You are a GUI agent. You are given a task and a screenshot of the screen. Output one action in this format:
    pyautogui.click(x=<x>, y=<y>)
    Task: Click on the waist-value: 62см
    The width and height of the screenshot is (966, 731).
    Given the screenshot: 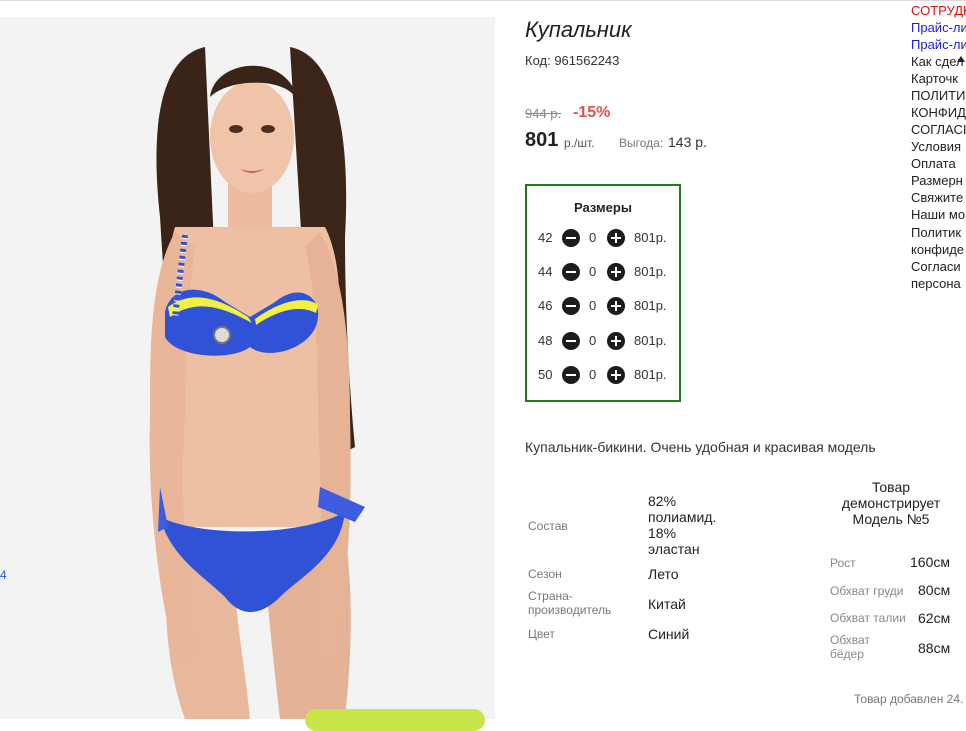 What is the action you would take?
    pyautogui.click(x=934, y=618)
    